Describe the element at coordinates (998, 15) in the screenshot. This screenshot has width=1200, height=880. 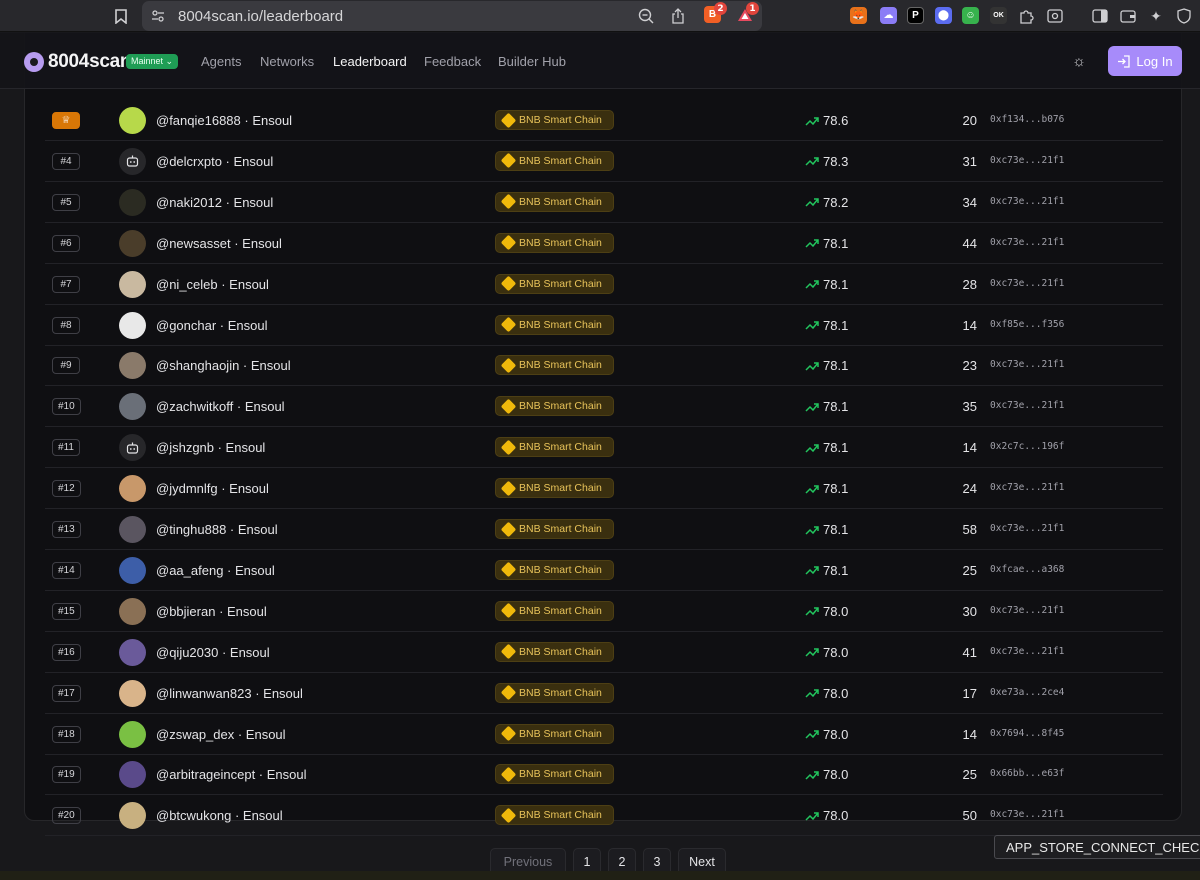
I see `okx-extension-icon: OK` at that location.